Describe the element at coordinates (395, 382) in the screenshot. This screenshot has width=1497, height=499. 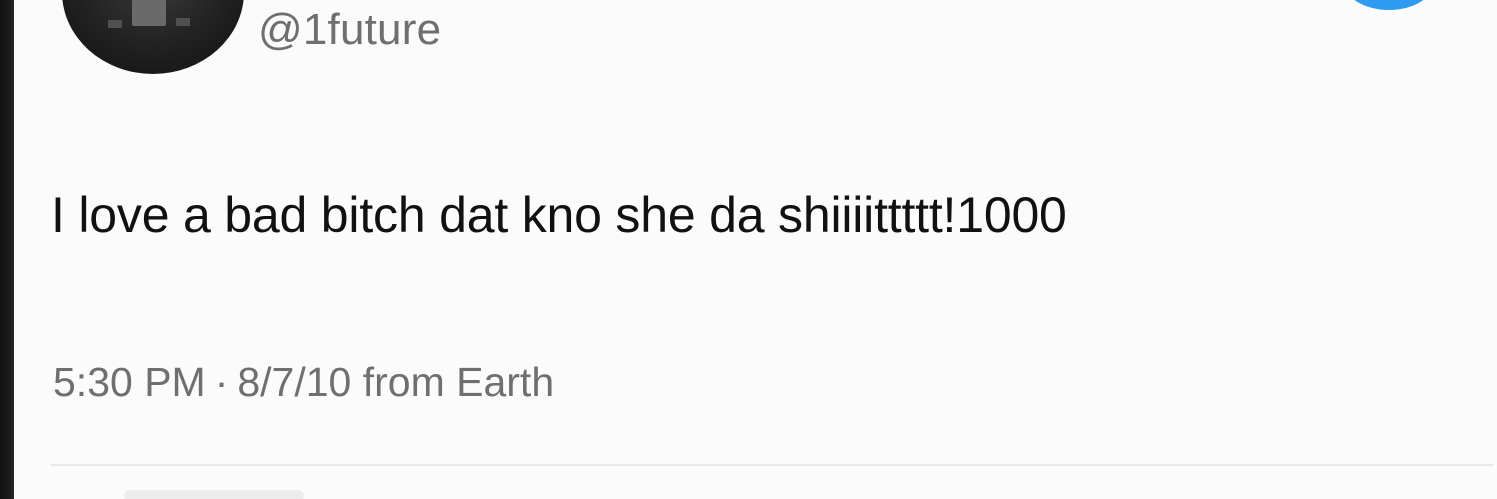
I see `tweet-date-source: 8/7/10 from Earth` at that location.